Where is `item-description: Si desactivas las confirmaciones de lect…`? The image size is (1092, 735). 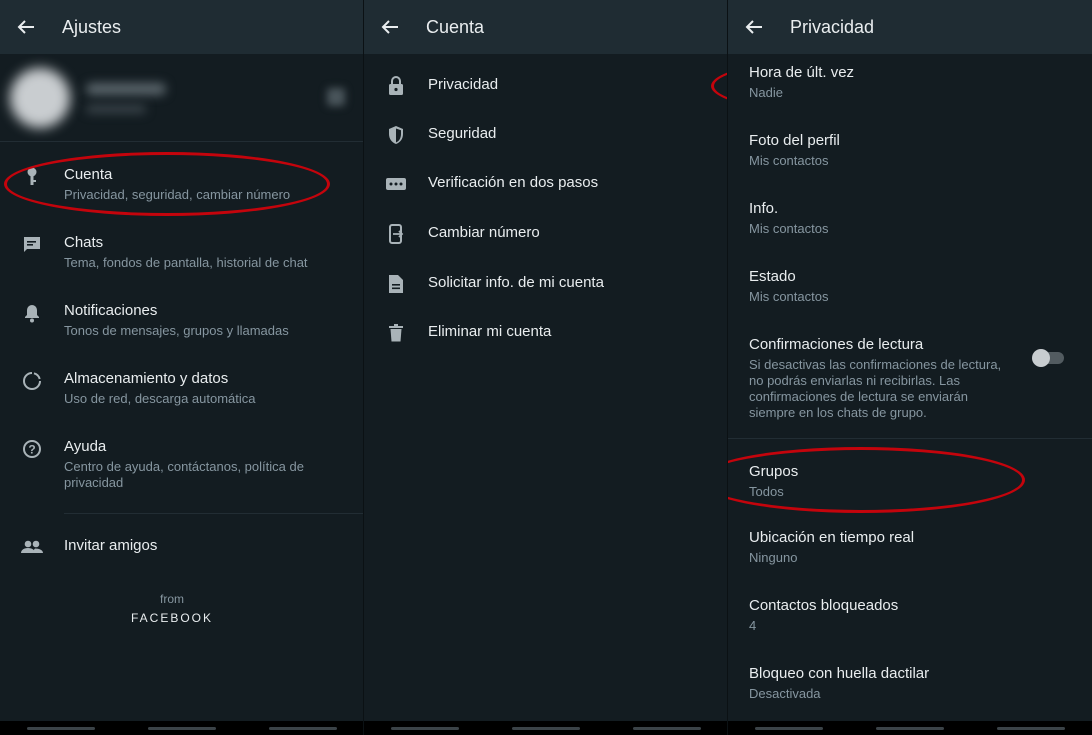
item-description: Si desactivas las confirmaciones de lect… is located at coordinates (875, 388).